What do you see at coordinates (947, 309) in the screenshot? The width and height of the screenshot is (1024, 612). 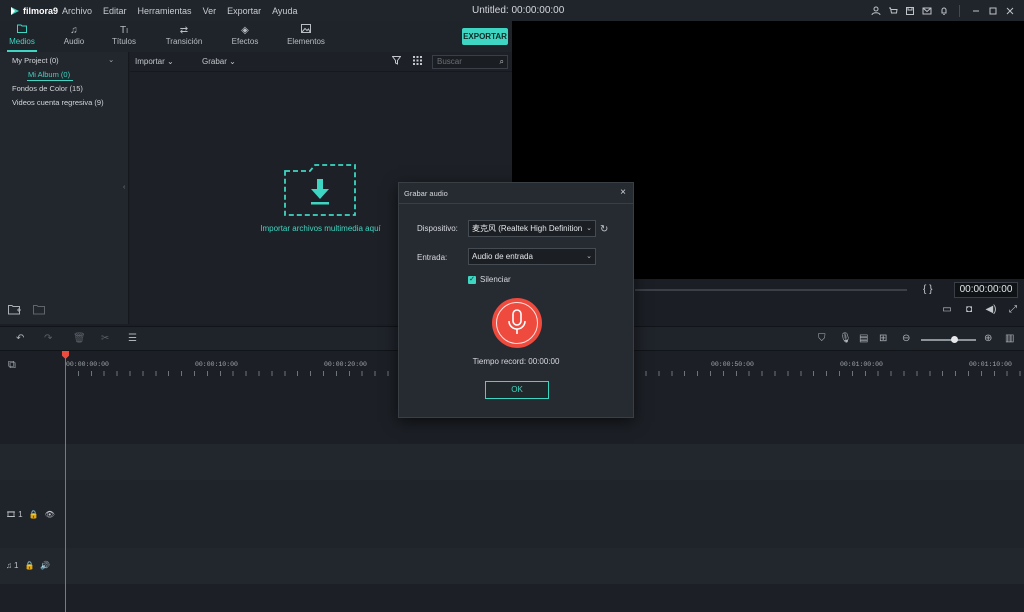 I see `render-preview-icon: ▭` at bounding box center [947, 309].